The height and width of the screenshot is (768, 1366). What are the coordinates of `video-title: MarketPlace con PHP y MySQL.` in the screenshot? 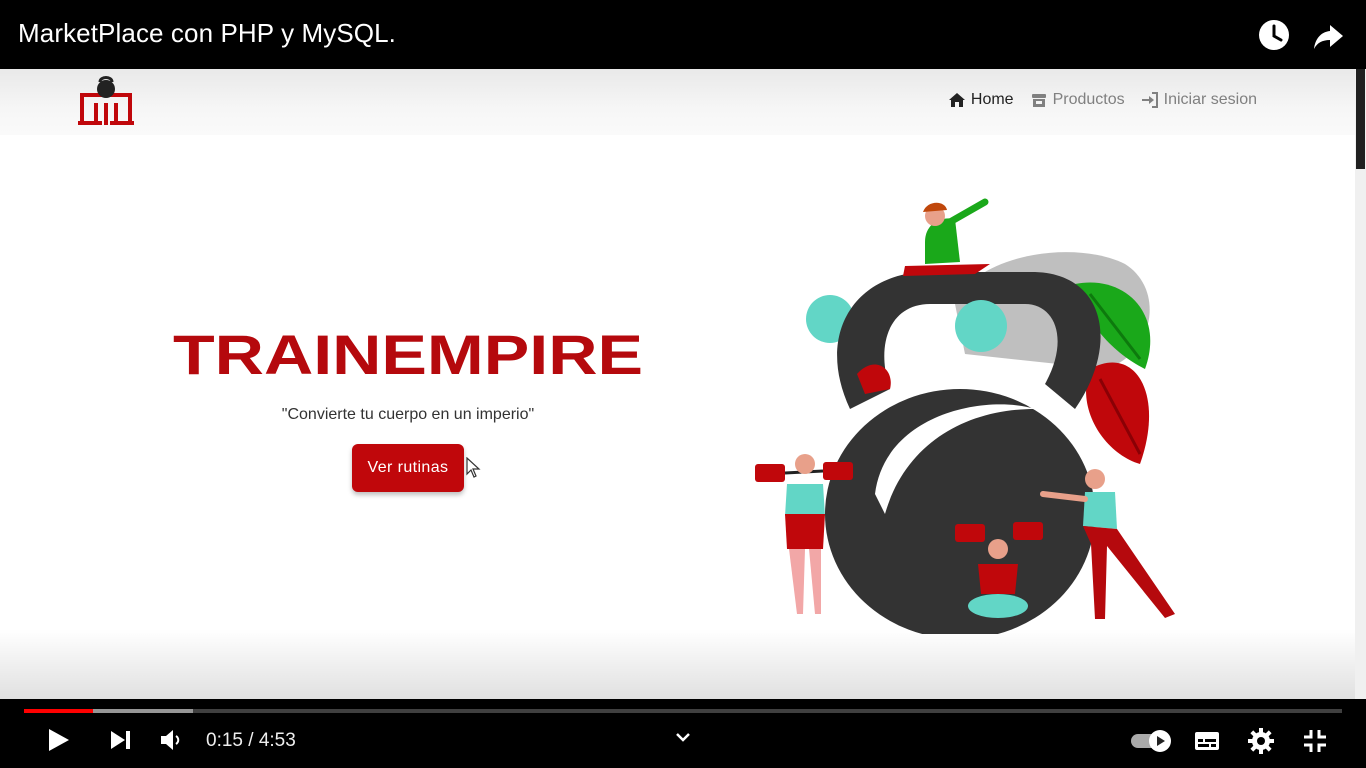 It's located at (207, 33).